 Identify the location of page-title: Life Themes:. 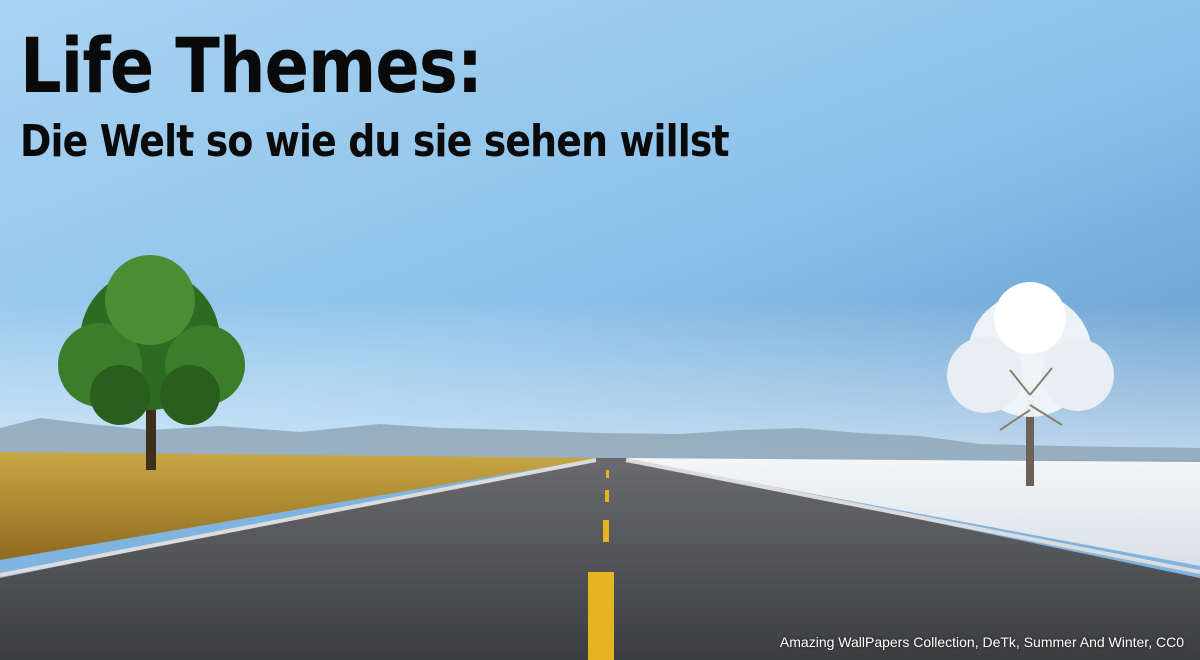
(251, 65).